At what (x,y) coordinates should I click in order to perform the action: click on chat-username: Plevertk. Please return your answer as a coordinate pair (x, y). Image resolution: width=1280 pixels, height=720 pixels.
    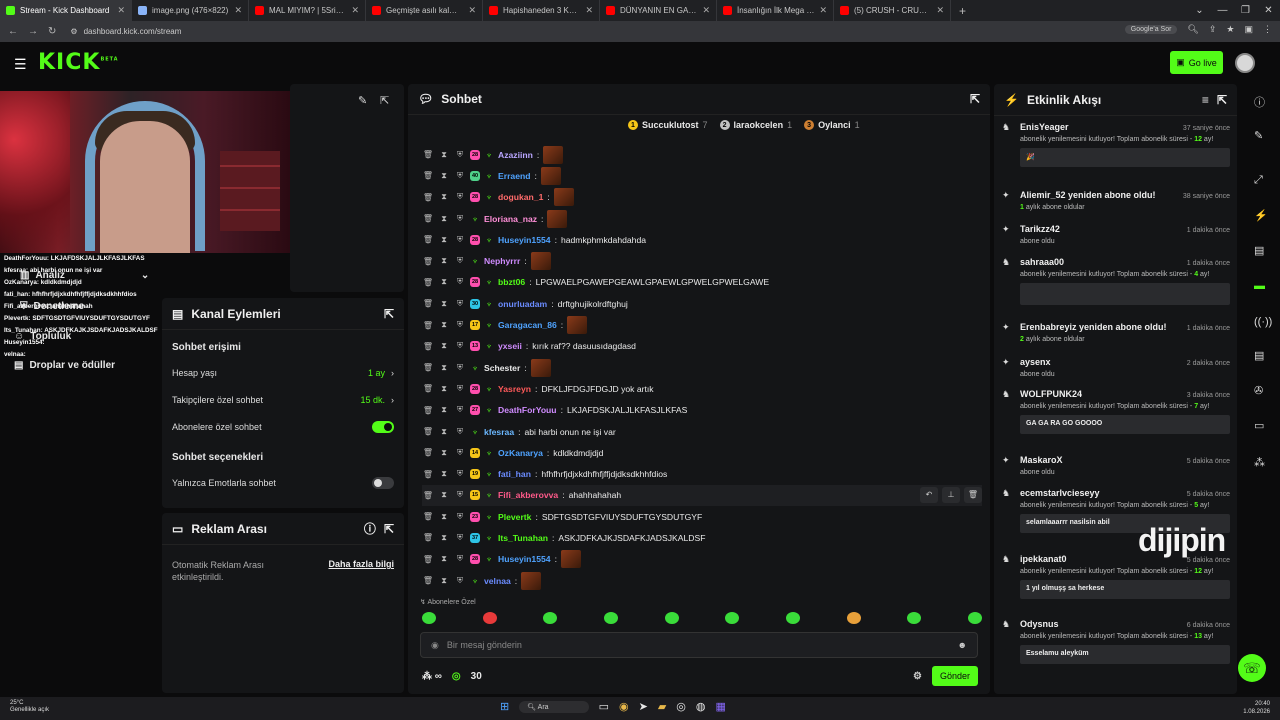
    Looking at the image, I should click on (514, 517).